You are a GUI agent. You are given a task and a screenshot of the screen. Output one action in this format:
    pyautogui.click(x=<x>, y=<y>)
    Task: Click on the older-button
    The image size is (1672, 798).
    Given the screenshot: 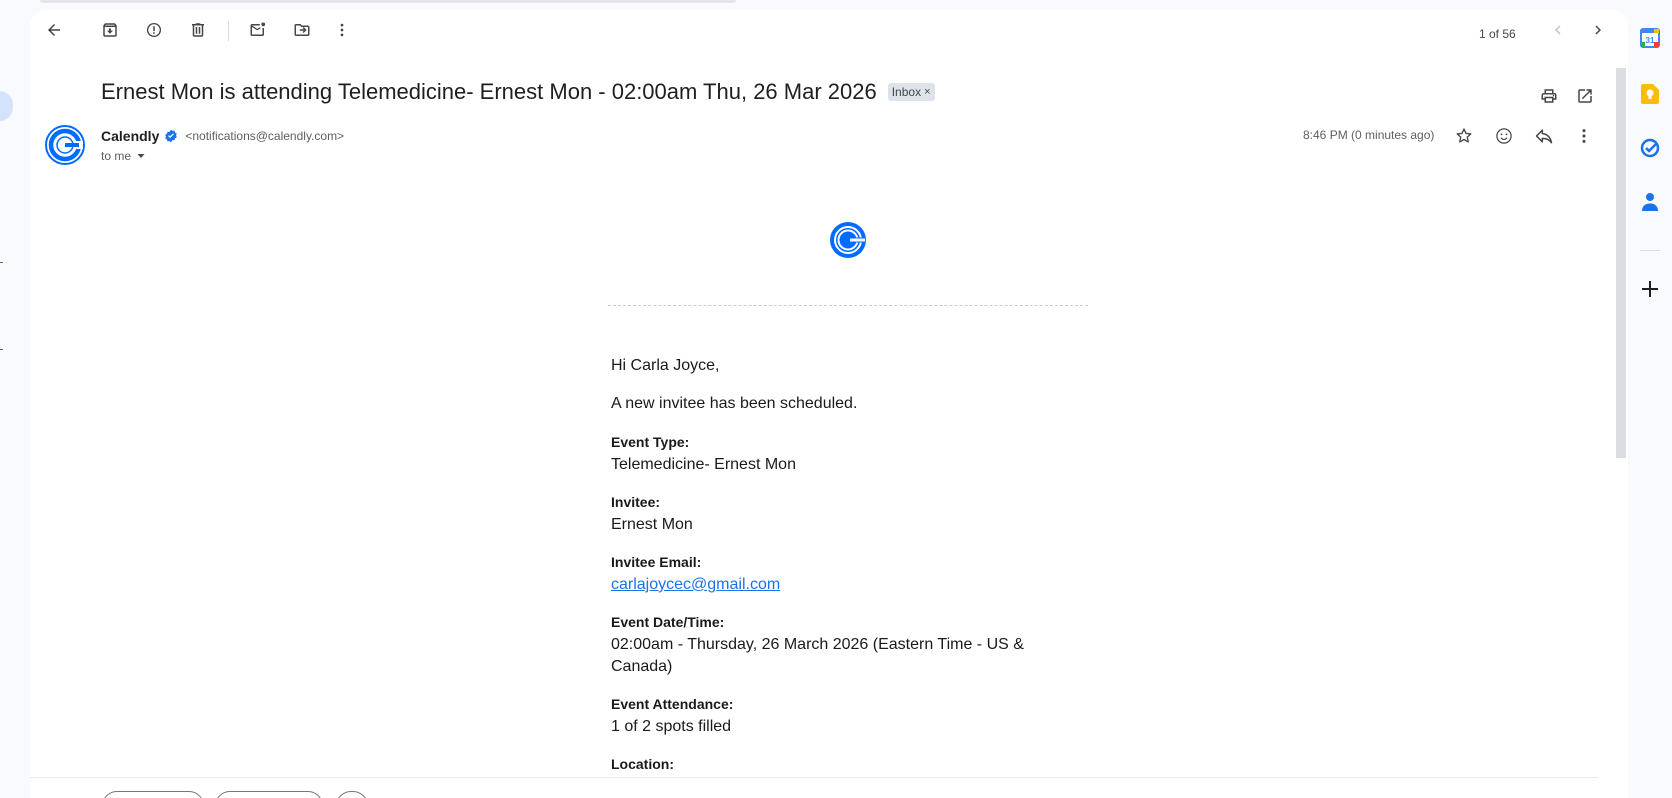 What is the action you would take?
    pyautogui.click(x=1598, y=30)
    